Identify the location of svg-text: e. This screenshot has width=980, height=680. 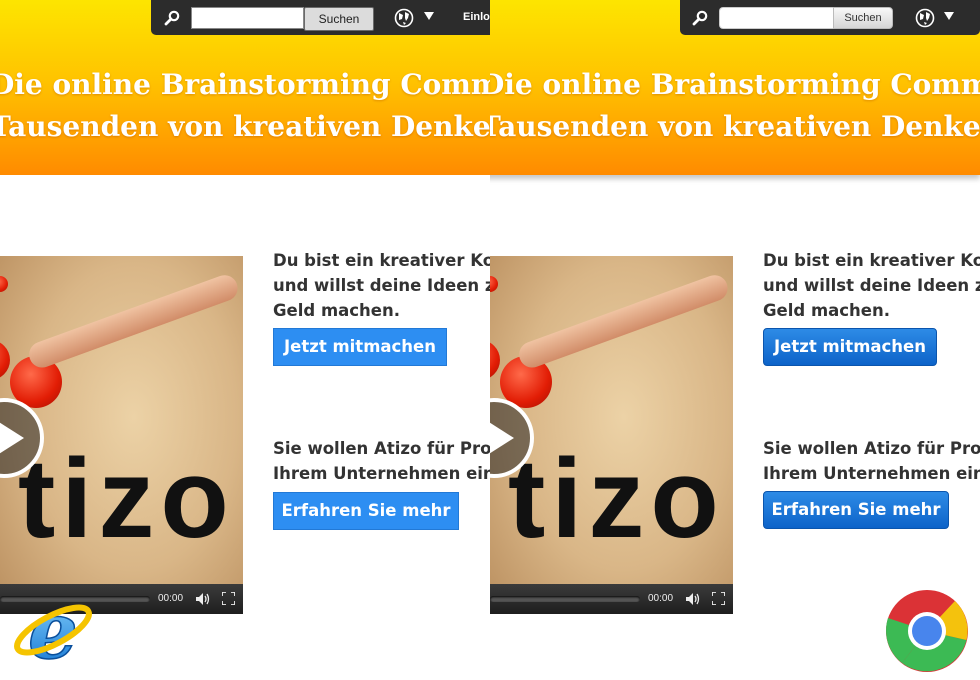
(53, 631).